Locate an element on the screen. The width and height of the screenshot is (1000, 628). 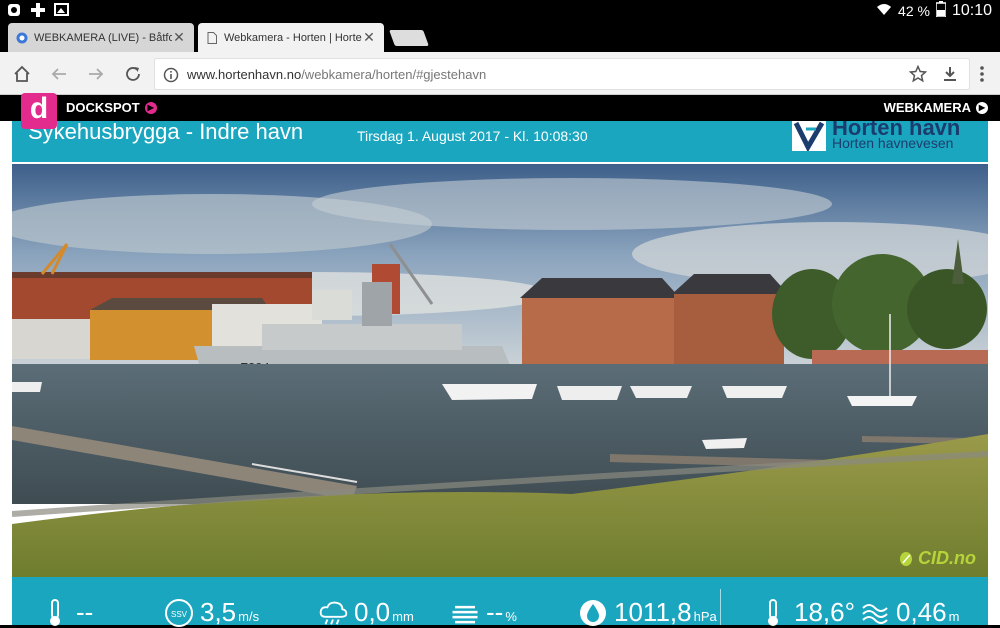
url-path: /webkamera/horten/#gjestehavn is located at coordinates (394, 74).